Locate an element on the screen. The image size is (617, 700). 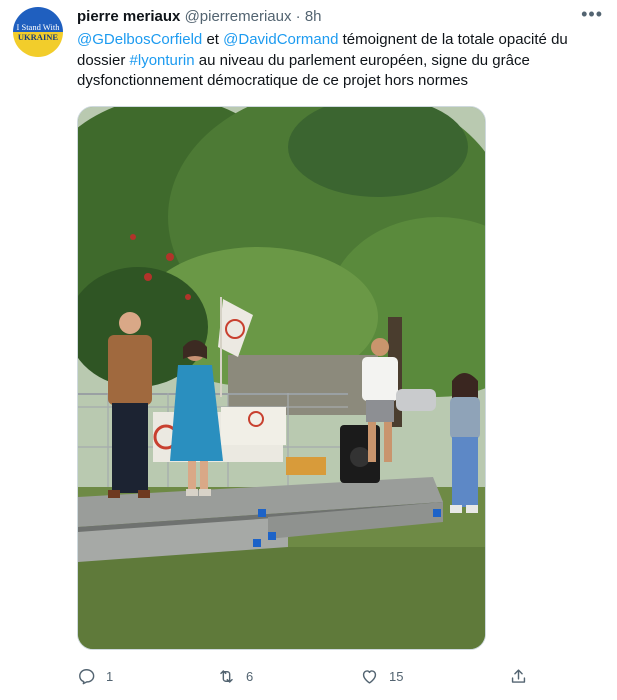
retweet-icon is located at coordinates (226, 676).